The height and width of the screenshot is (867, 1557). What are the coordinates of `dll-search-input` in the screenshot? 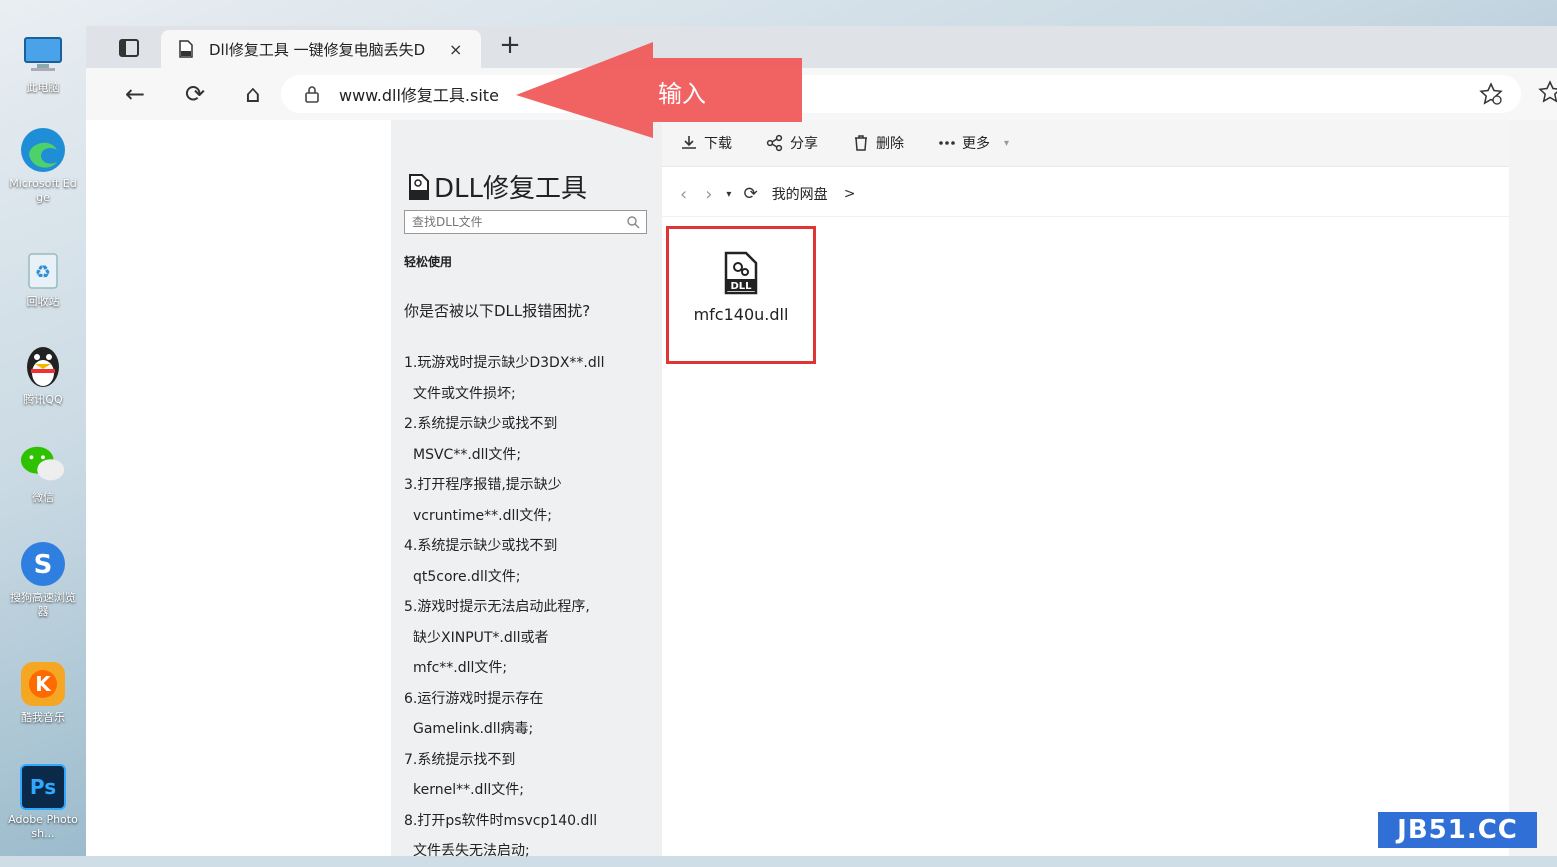 It's located at (518, 222).